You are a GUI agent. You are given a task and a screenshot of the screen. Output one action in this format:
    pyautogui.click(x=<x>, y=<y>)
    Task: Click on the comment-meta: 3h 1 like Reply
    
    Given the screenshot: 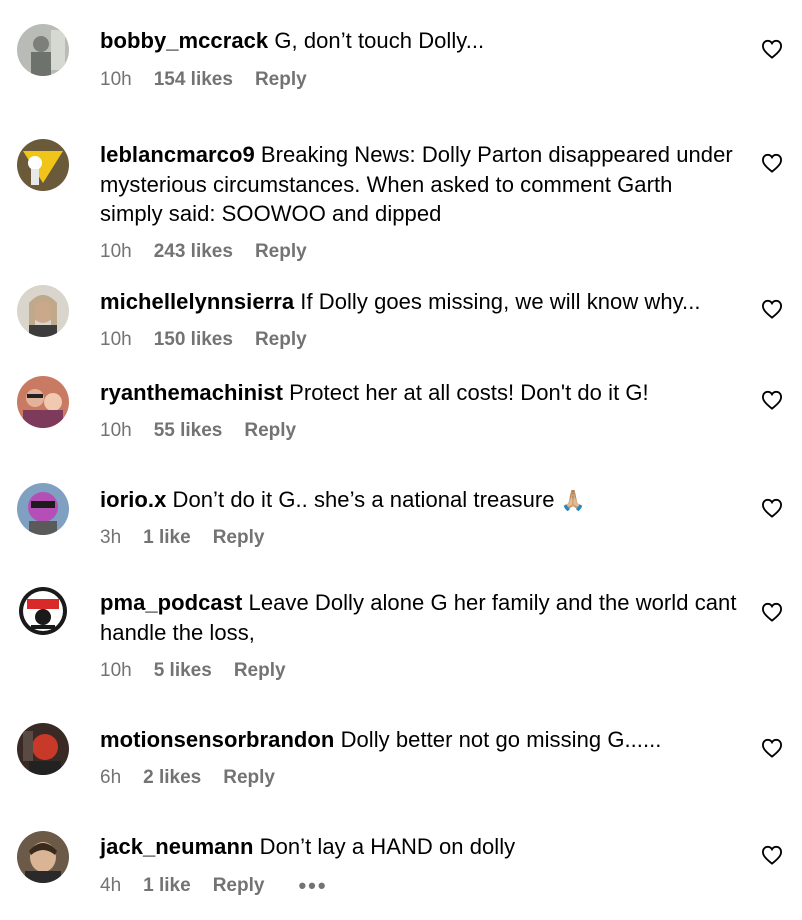 What is the action you would take?
    pyautogui.click(x=182, y=538)
    